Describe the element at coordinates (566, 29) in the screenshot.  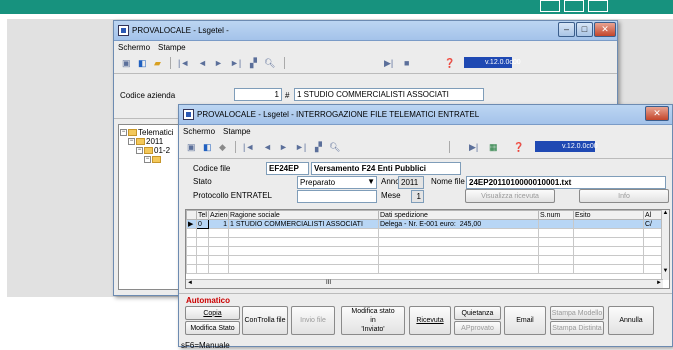
I see `minimize-button: –` at that location.